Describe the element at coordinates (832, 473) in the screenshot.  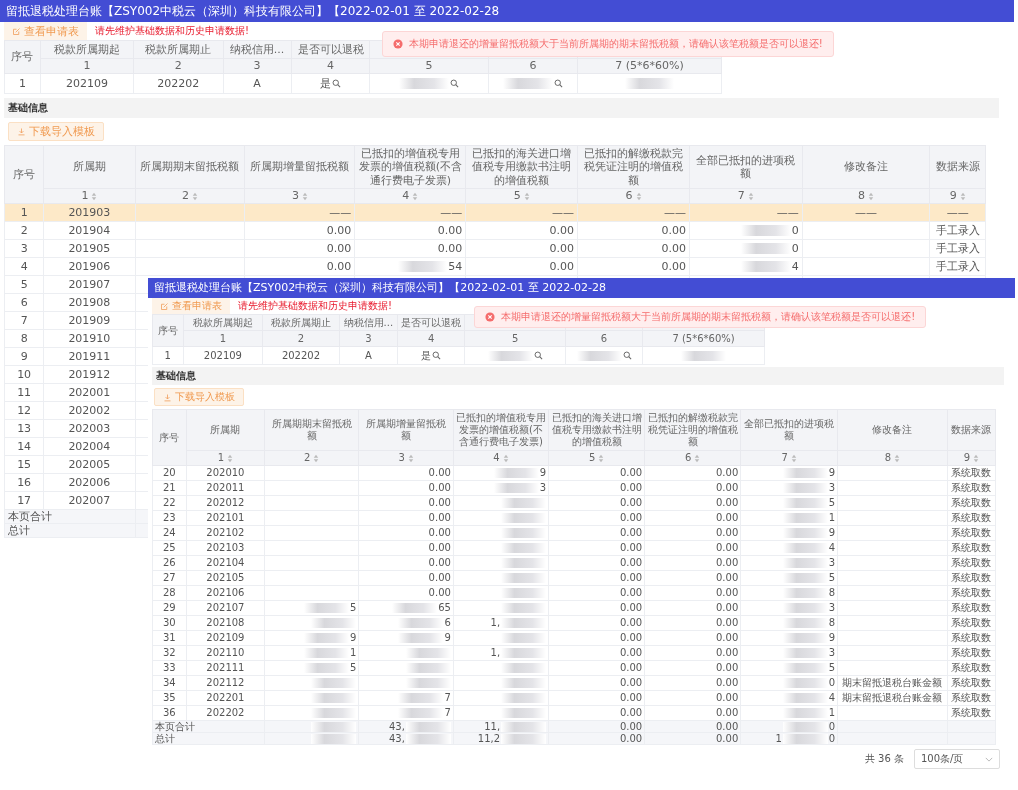
I see `cell-text: 9` at that location.